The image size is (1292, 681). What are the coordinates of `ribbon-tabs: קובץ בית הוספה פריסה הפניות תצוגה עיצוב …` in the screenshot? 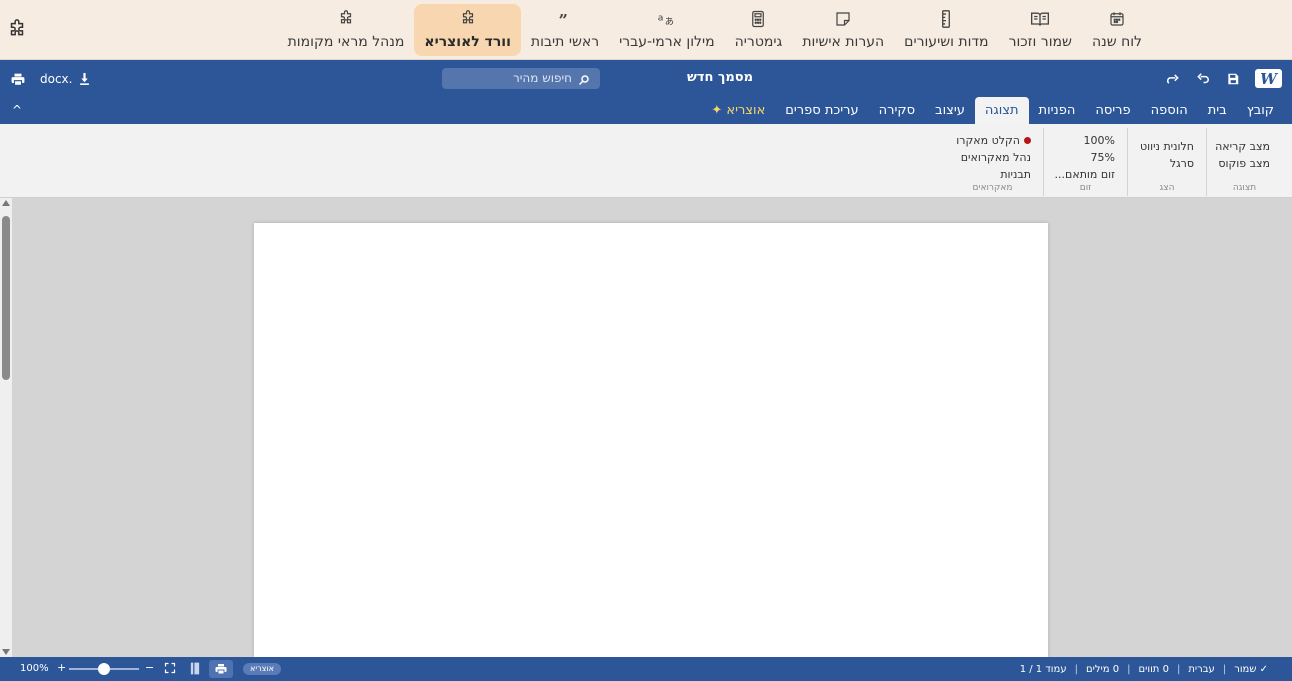 It's located at (992, 110).